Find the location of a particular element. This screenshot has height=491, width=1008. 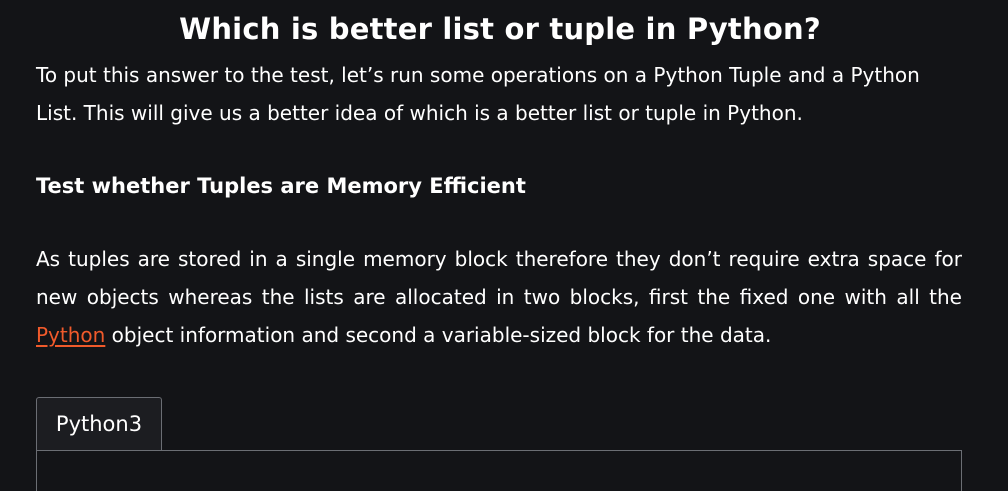

section-heading: Test whether Tuples are Memory Efficient is located at coordinates (281, 186).